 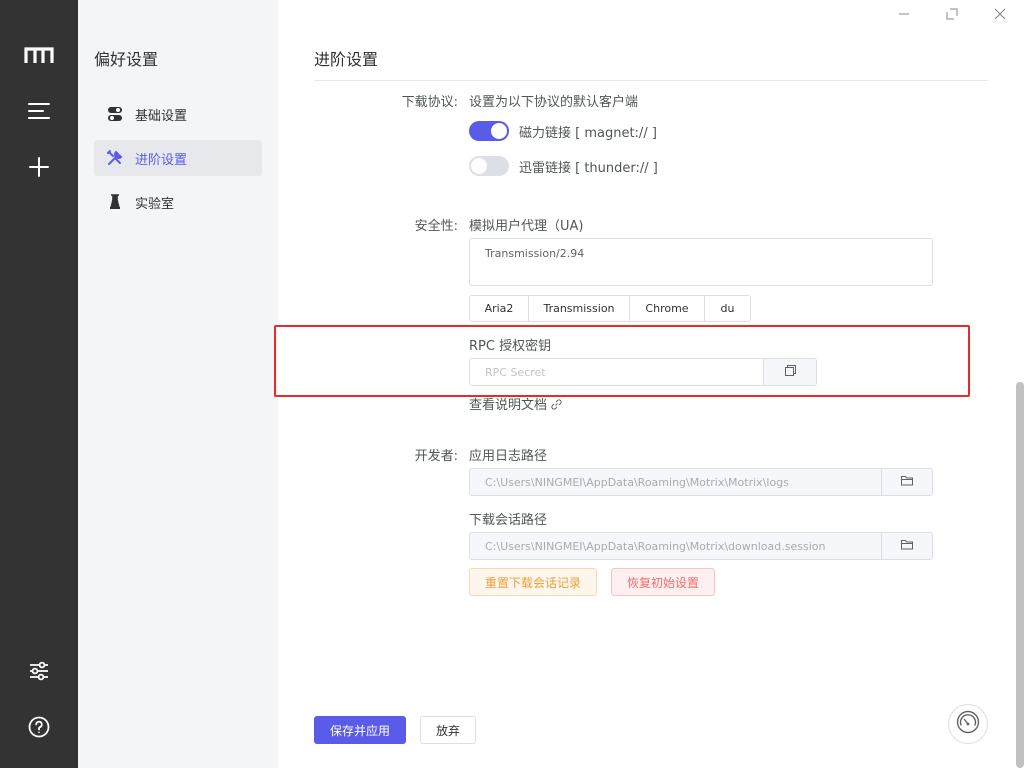 What do you see at coordinates (667, 308) in the screenshot?
I see `ua-preset-chrome-button: Chrome` at bounding box center [667, 308].